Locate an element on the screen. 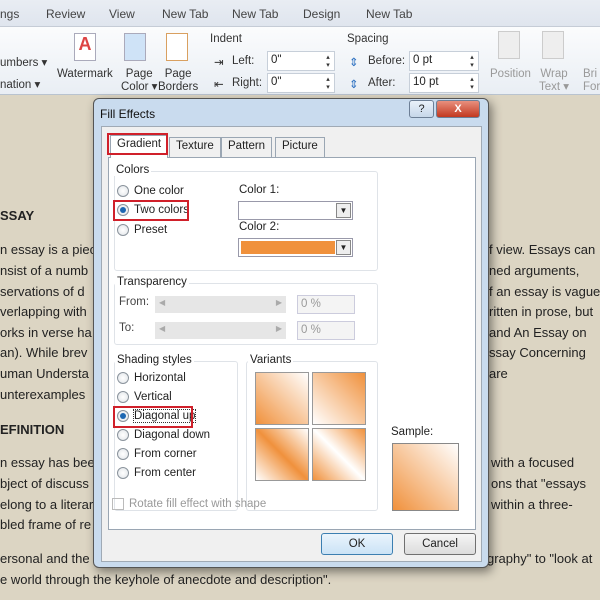  doc-line: orks in verse ha is located at coordinates (46, 332).